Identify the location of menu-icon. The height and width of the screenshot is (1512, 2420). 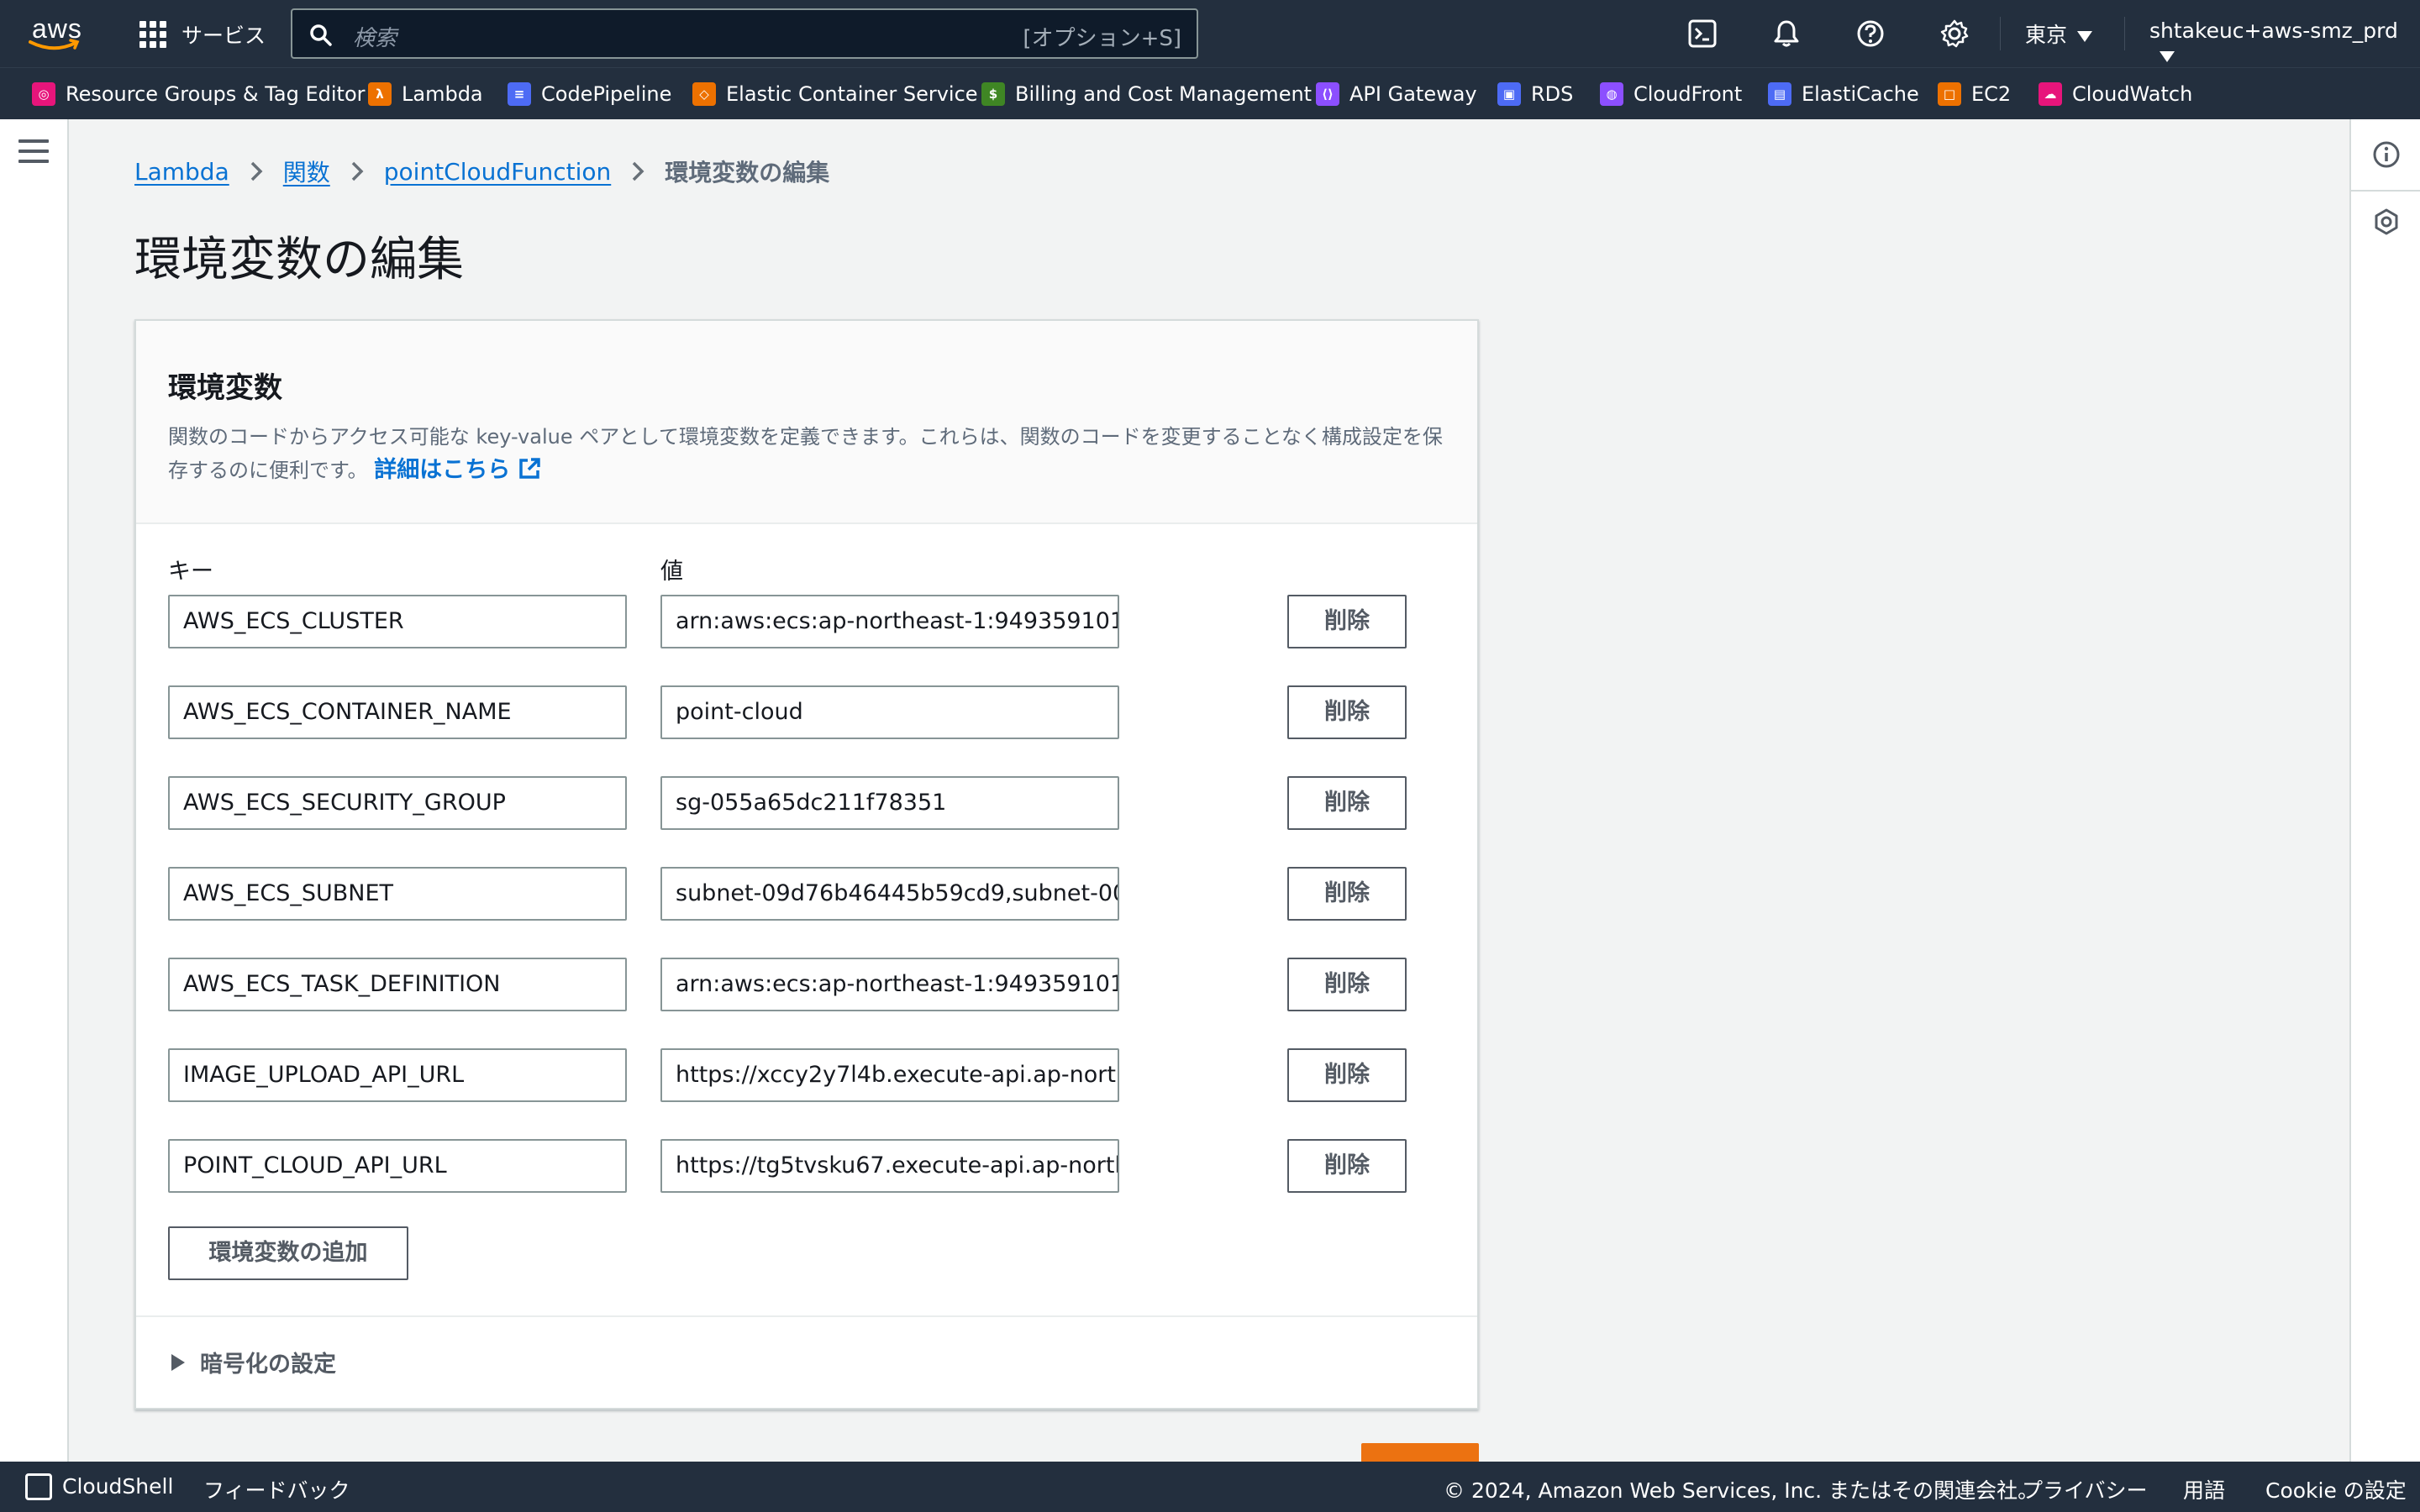
(34, 152).